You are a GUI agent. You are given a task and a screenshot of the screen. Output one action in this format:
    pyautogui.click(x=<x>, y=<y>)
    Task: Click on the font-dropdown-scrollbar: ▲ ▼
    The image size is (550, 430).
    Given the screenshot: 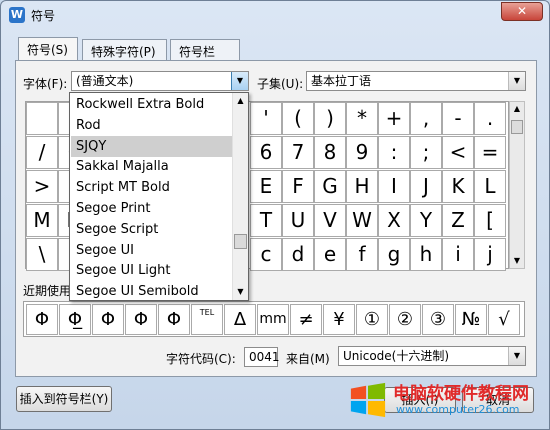 What is the action you would take?
    pyautogui.click(x=240, y=196)
    